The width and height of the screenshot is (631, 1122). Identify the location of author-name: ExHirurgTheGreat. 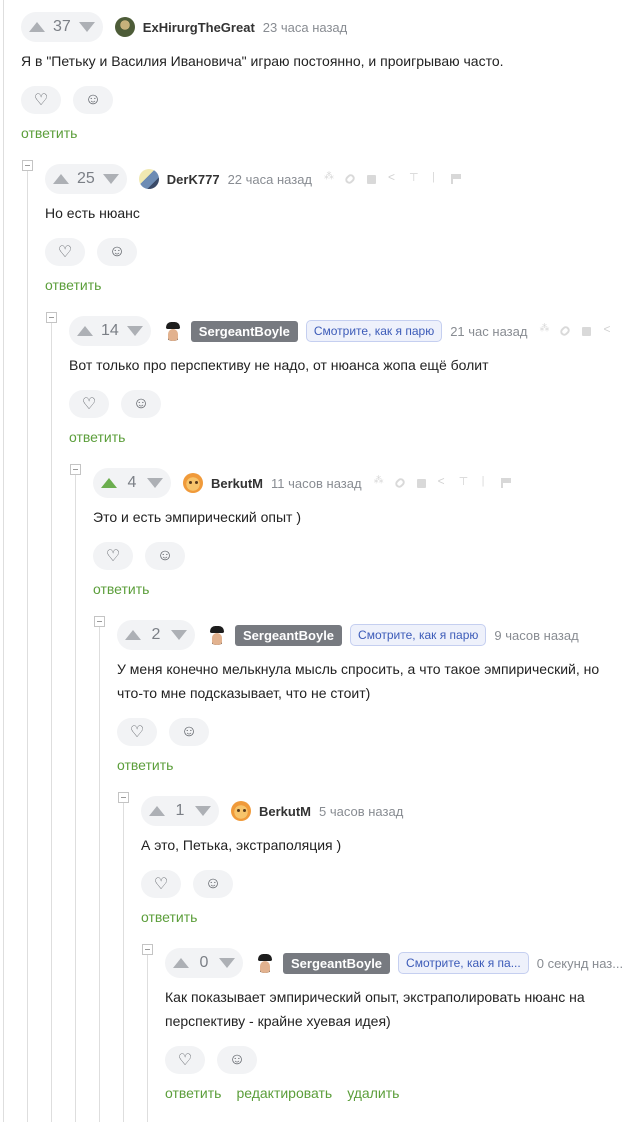
(199, 27).